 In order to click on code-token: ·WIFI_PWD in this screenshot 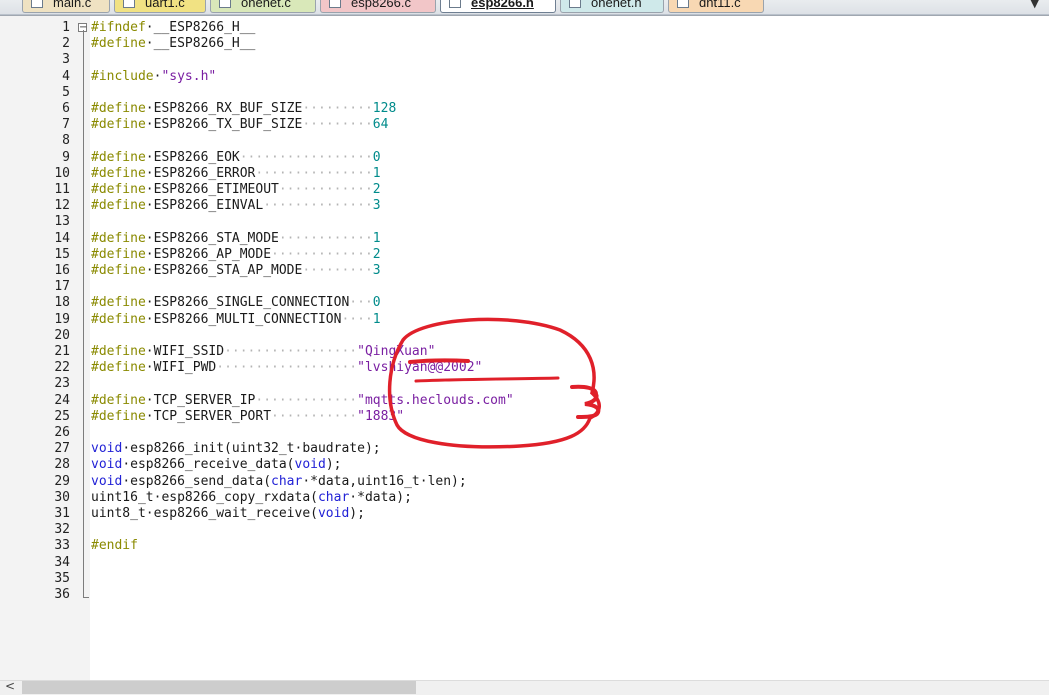, I will do `click(181, 367)`.